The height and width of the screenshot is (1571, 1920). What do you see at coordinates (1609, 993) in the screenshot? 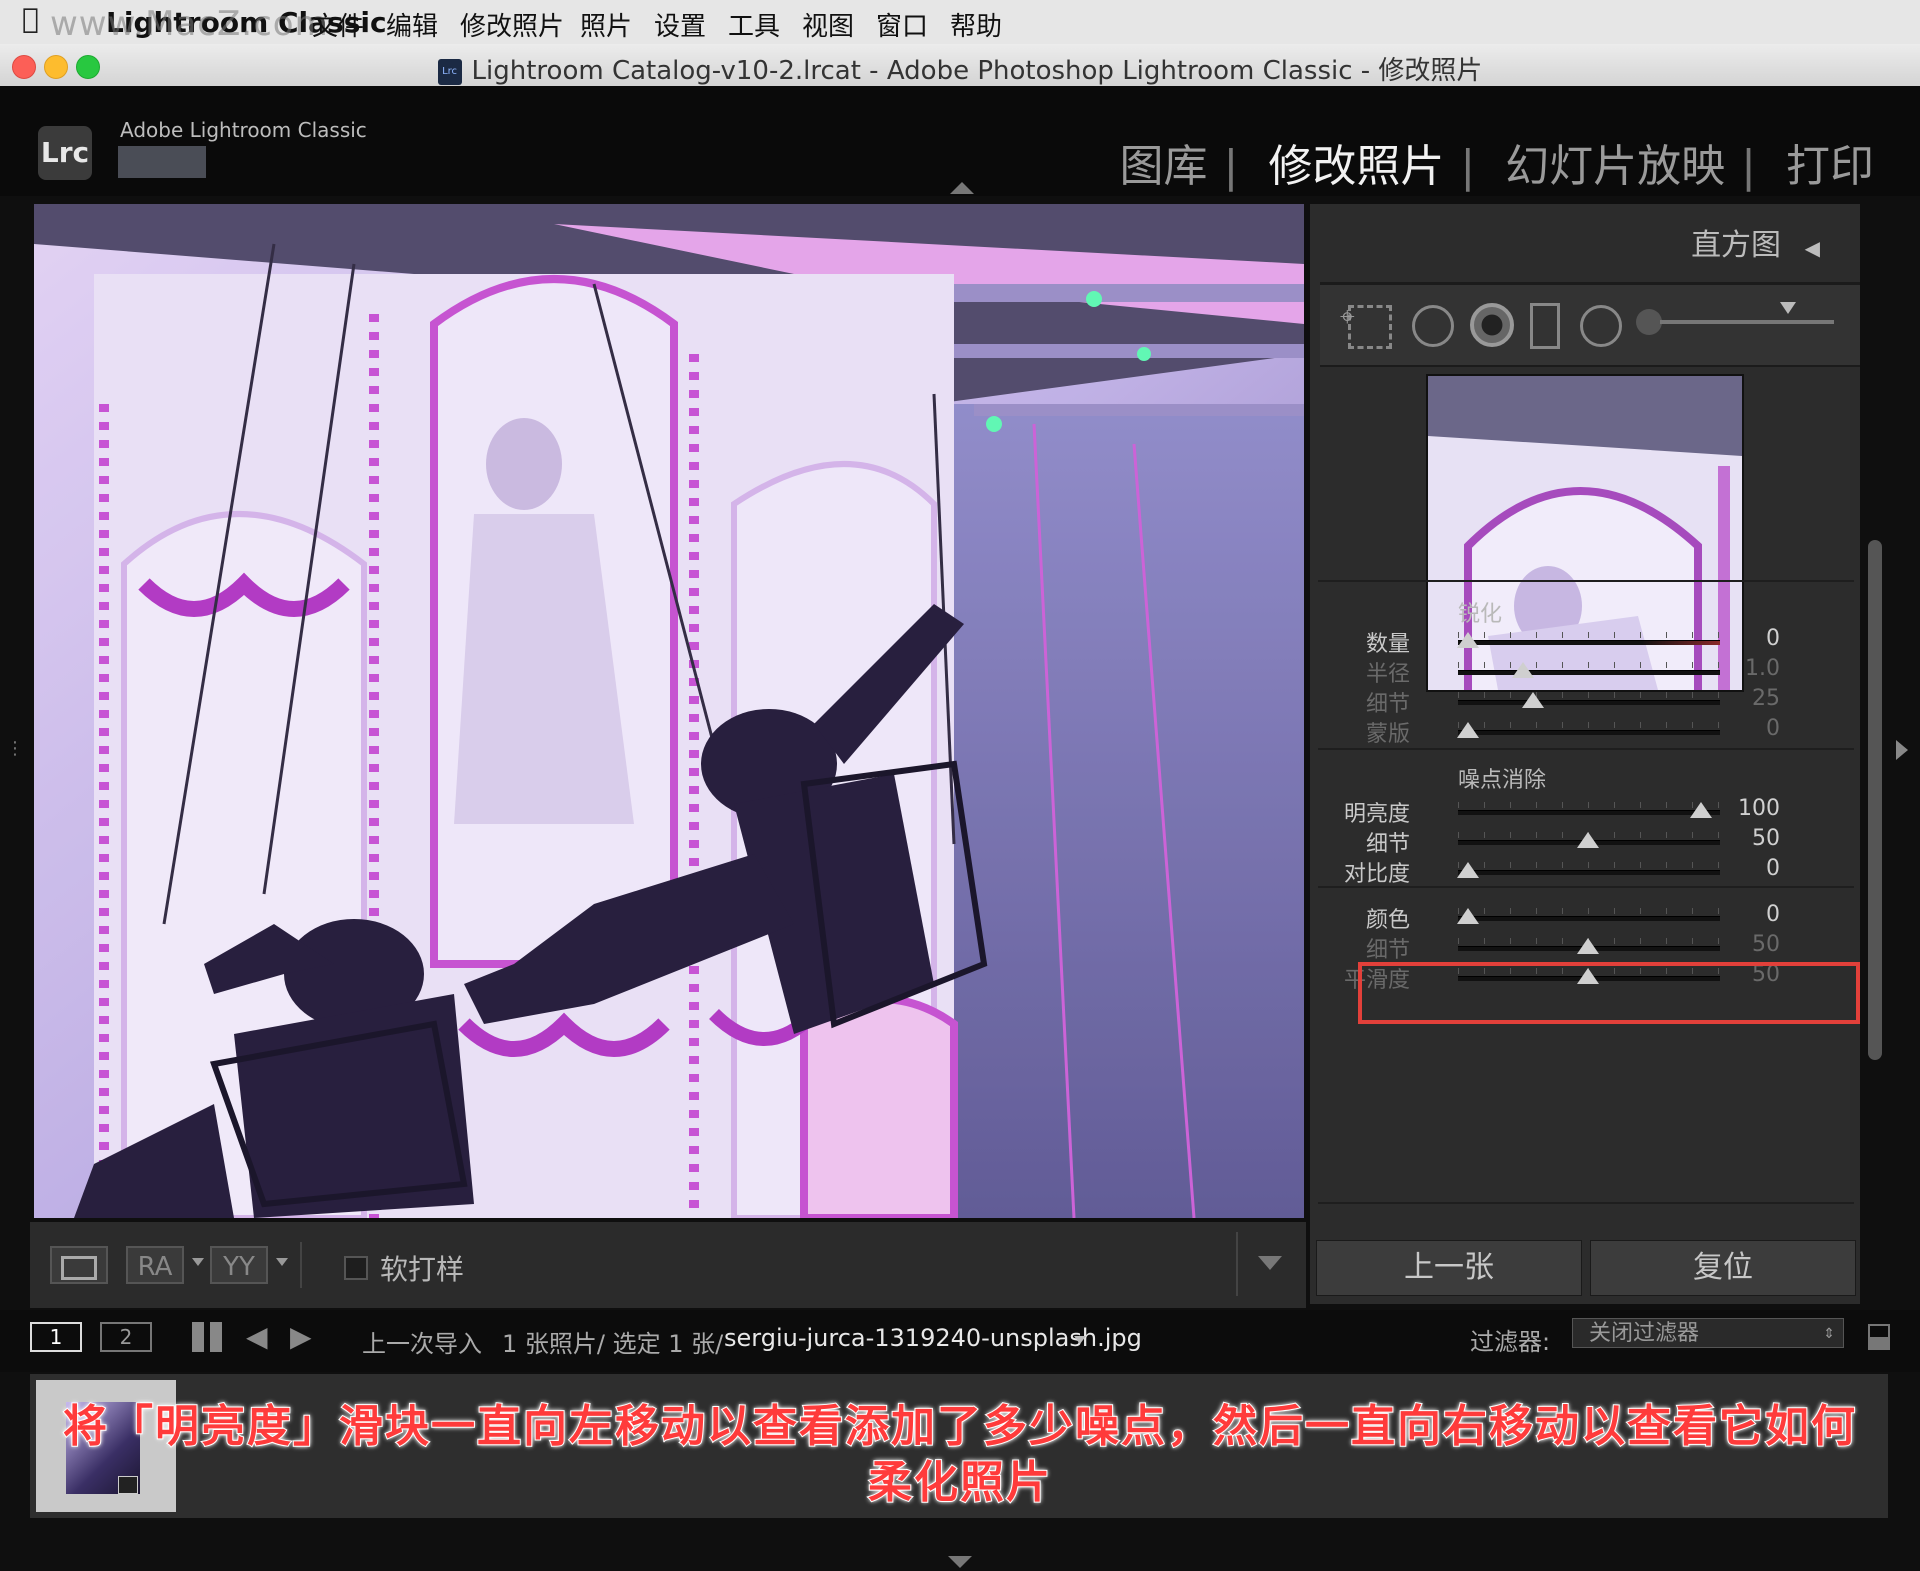
I see `highlight-box` at bounding box center [1609, 993].